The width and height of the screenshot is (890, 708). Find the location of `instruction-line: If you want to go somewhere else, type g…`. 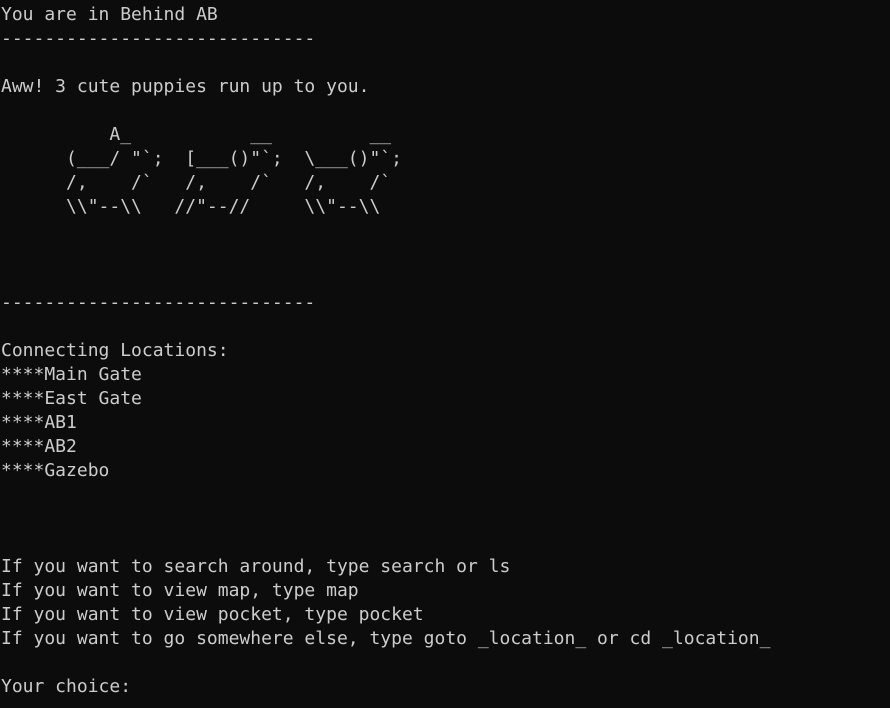

instruction-line: If you want to go somewhere else, type g… is located at coordinates (386, 638).